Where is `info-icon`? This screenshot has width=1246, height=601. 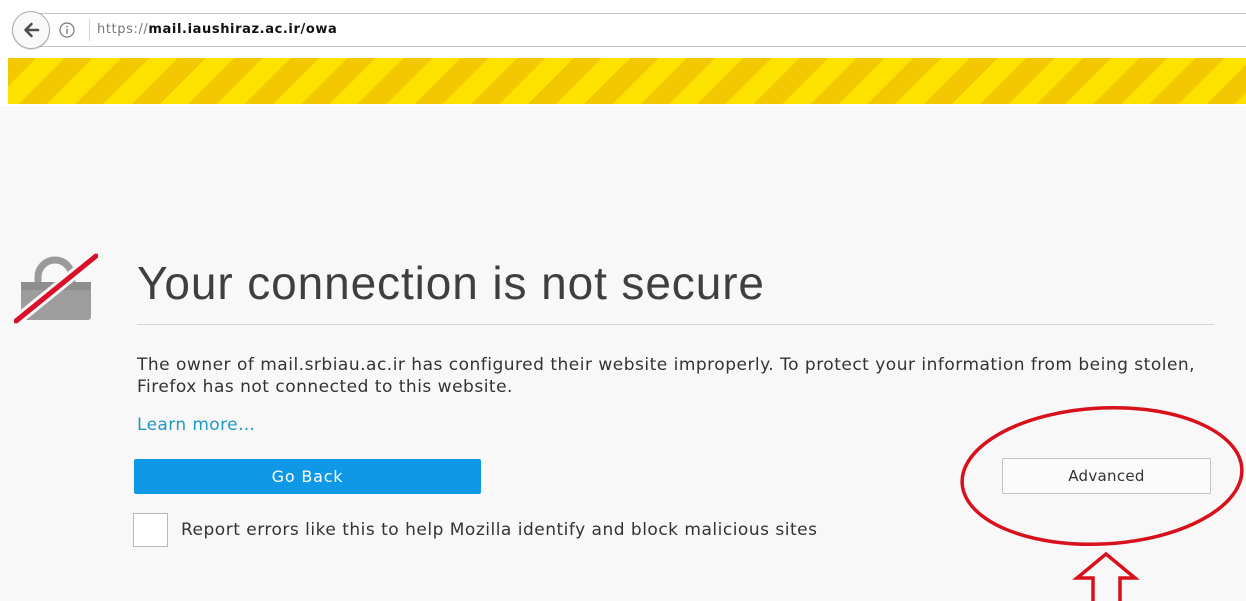 info-icon is located at coordinates (67, 30).